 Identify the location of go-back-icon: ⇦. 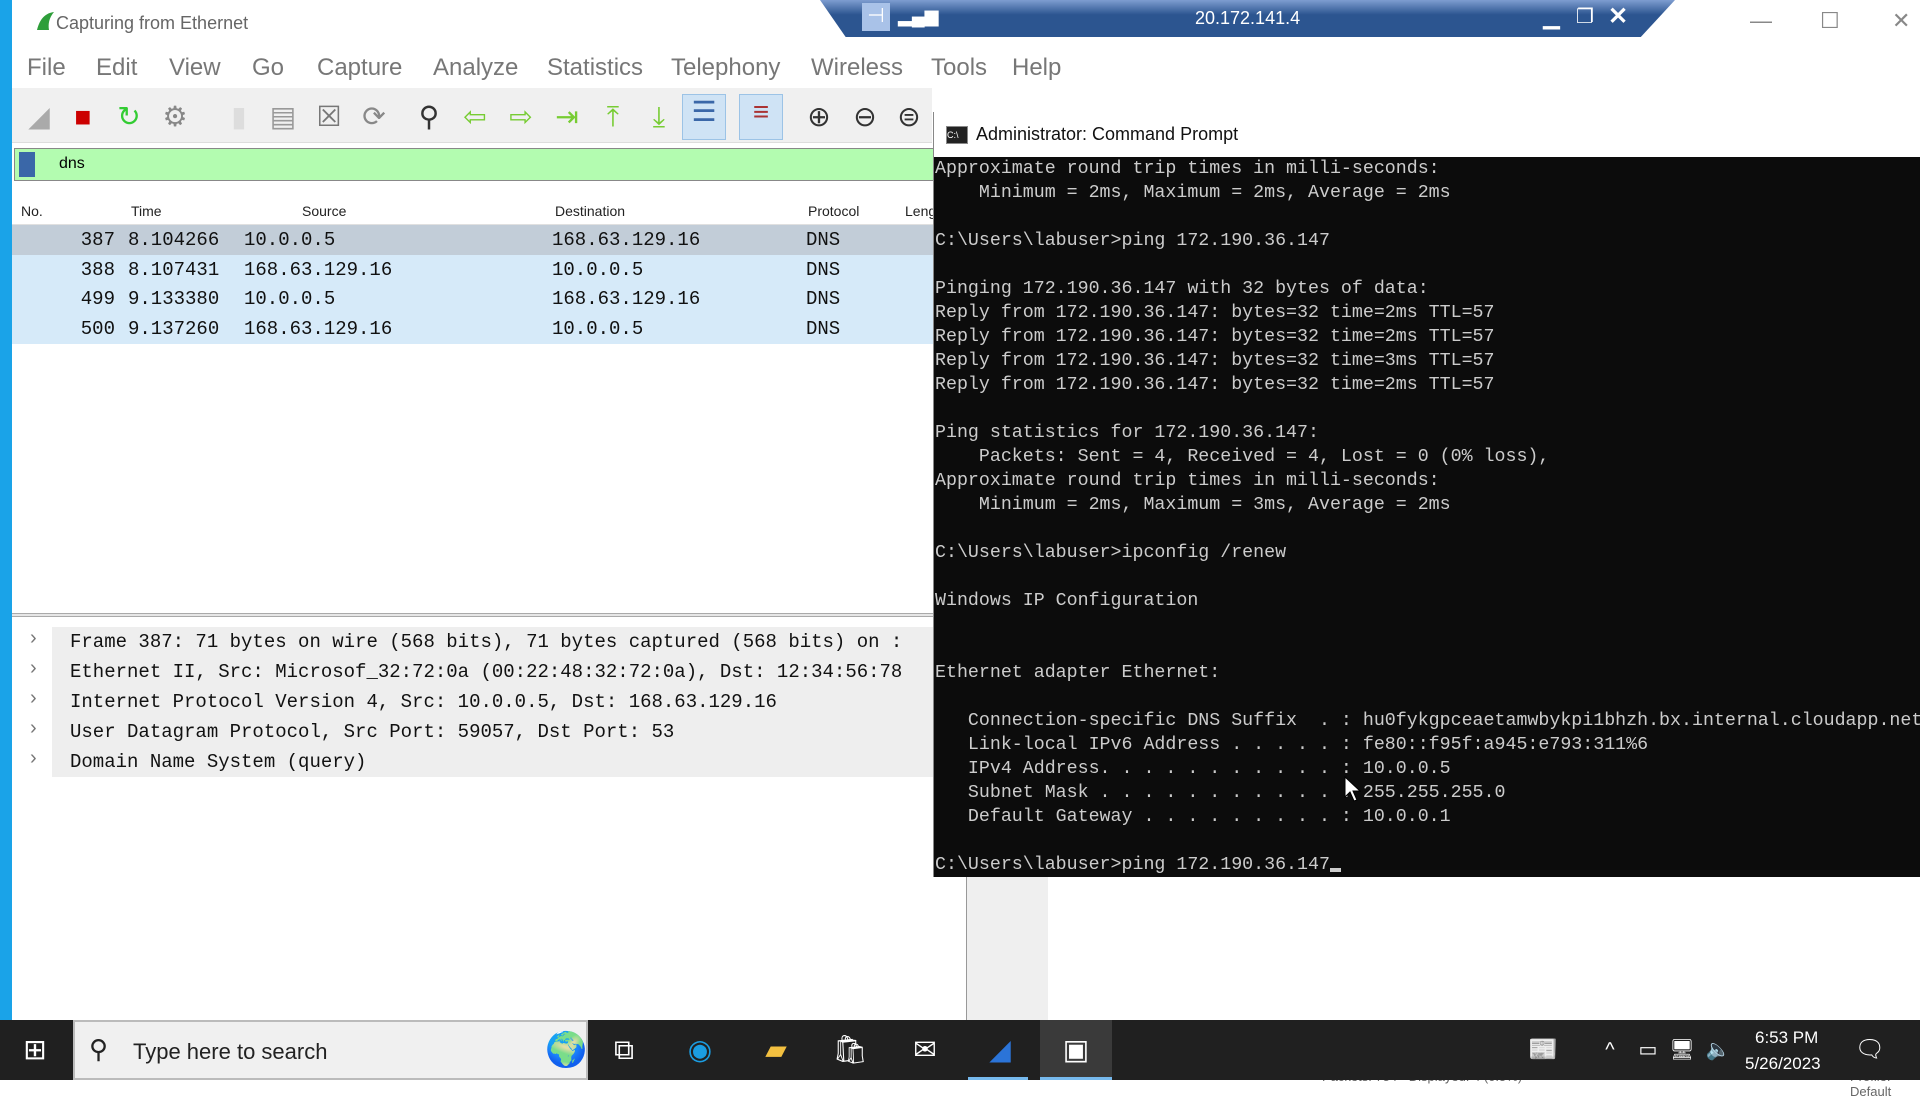
(475, 117).